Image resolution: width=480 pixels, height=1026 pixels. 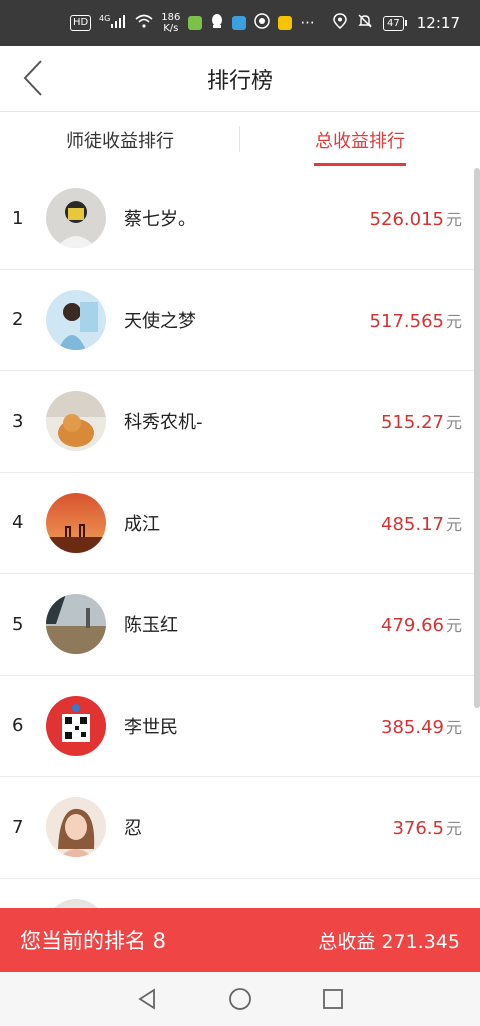 What do you see at coordinates (18, 218) in the screenshot?
I see `rank-number: 1` at bounding box center [18, 218].